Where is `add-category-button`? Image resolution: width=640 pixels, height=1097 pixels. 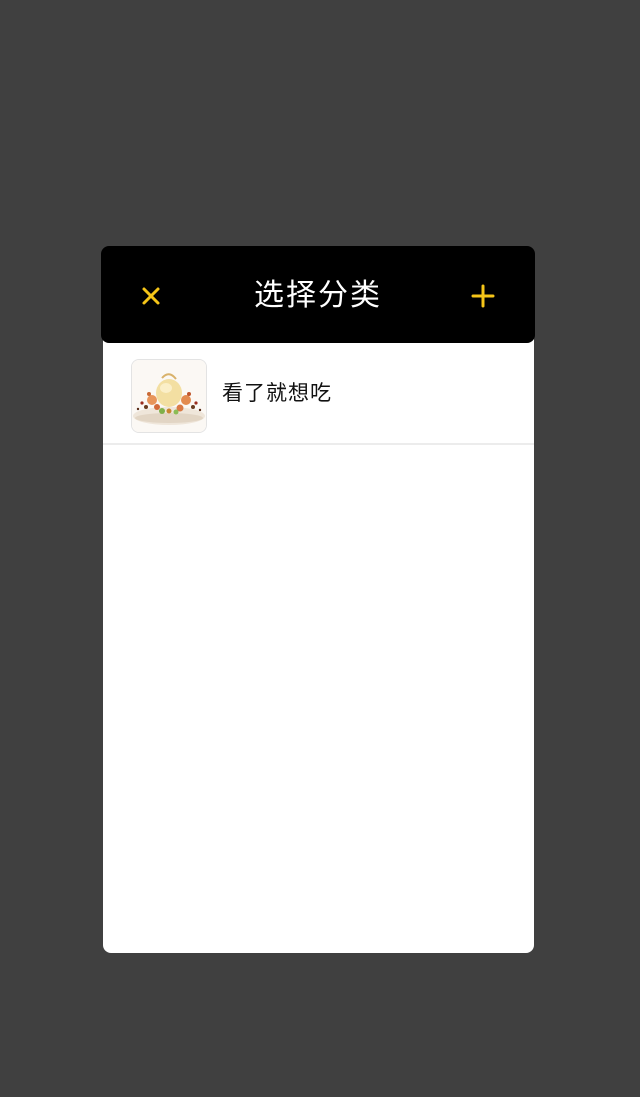 add-category-button is located at coordinates (483, 296).